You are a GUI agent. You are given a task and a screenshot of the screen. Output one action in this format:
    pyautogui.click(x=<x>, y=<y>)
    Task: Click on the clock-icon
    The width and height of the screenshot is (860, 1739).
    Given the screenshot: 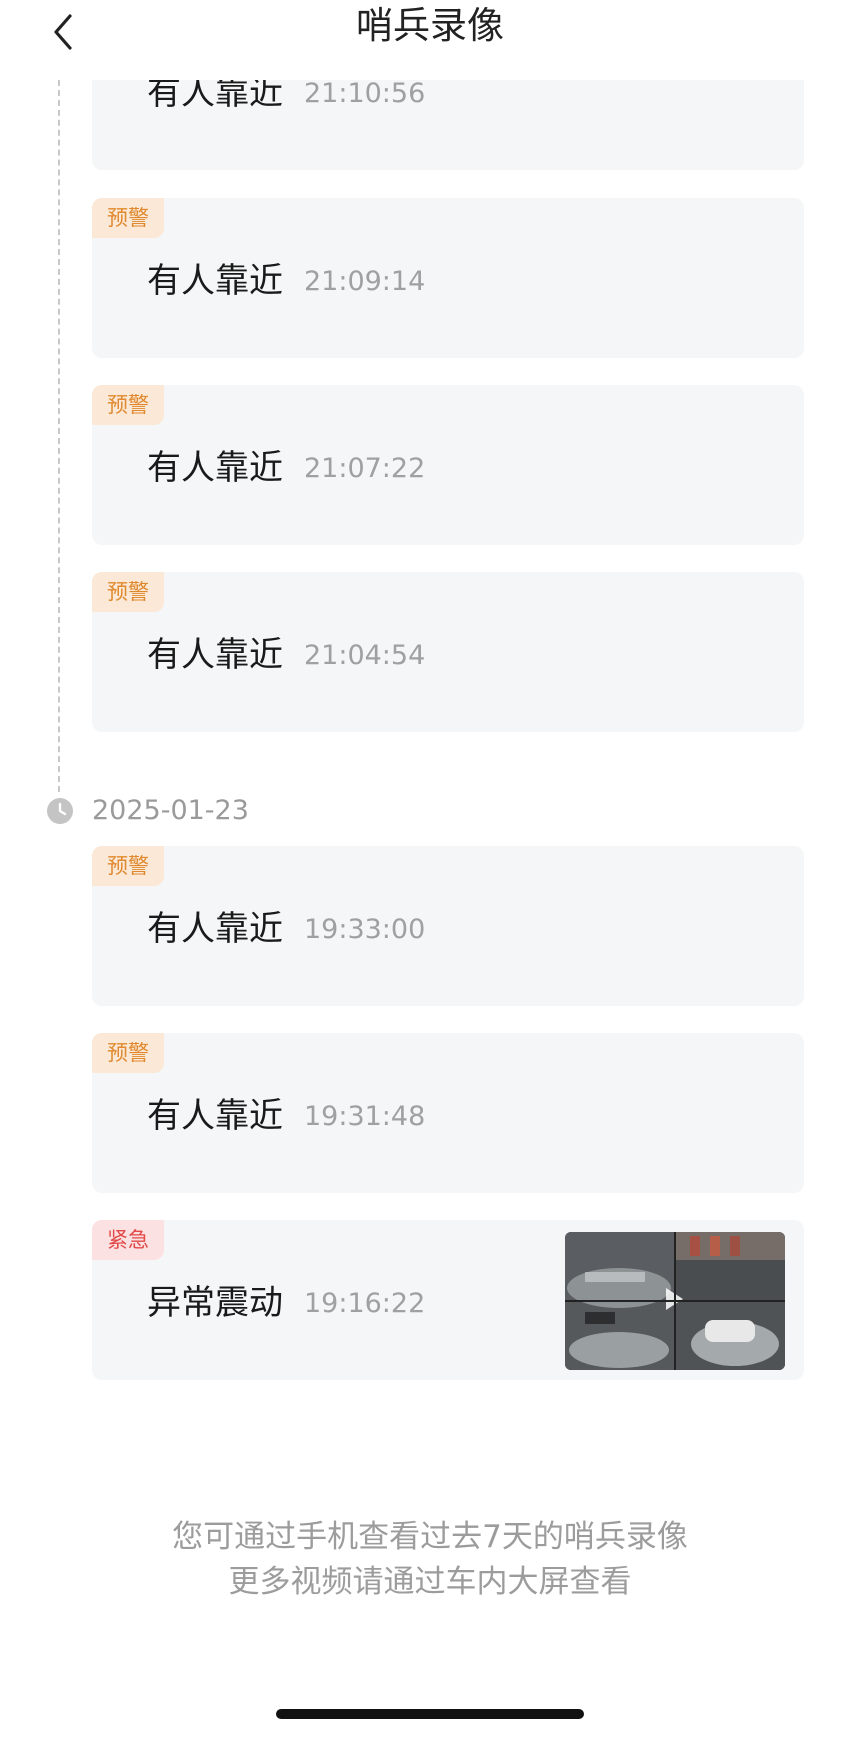 What is the action you would take?
    pyautogui.click(x=60, y=811)
    